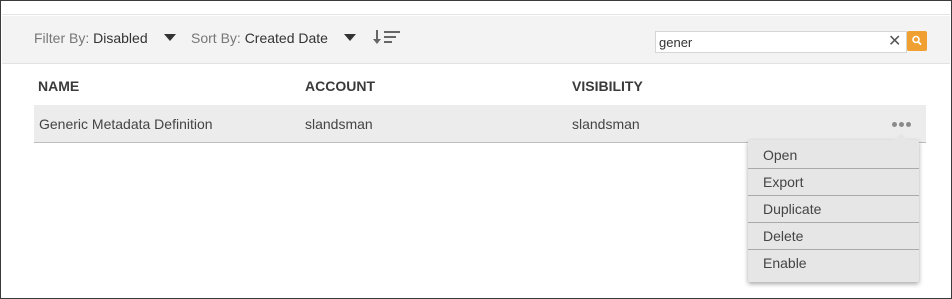  What do you see at coordinates (286, 38) in the screenshot?
I see `sort-value: Created Date` at bounding box center [286, 38].